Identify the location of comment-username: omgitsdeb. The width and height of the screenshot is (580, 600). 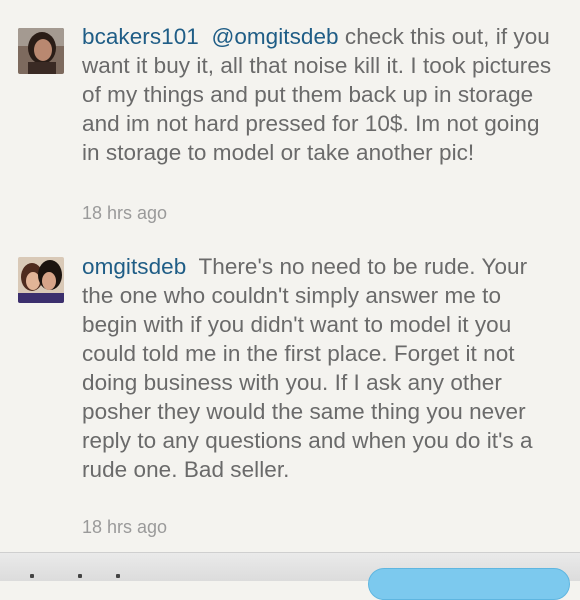
(134, 266).